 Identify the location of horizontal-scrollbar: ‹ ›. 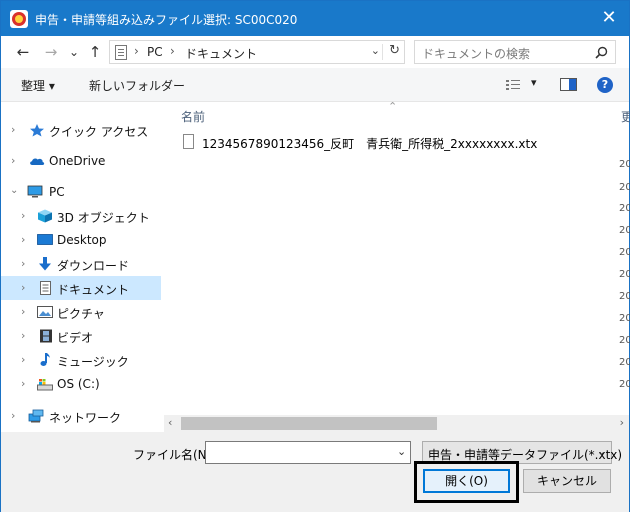
(396, 423).